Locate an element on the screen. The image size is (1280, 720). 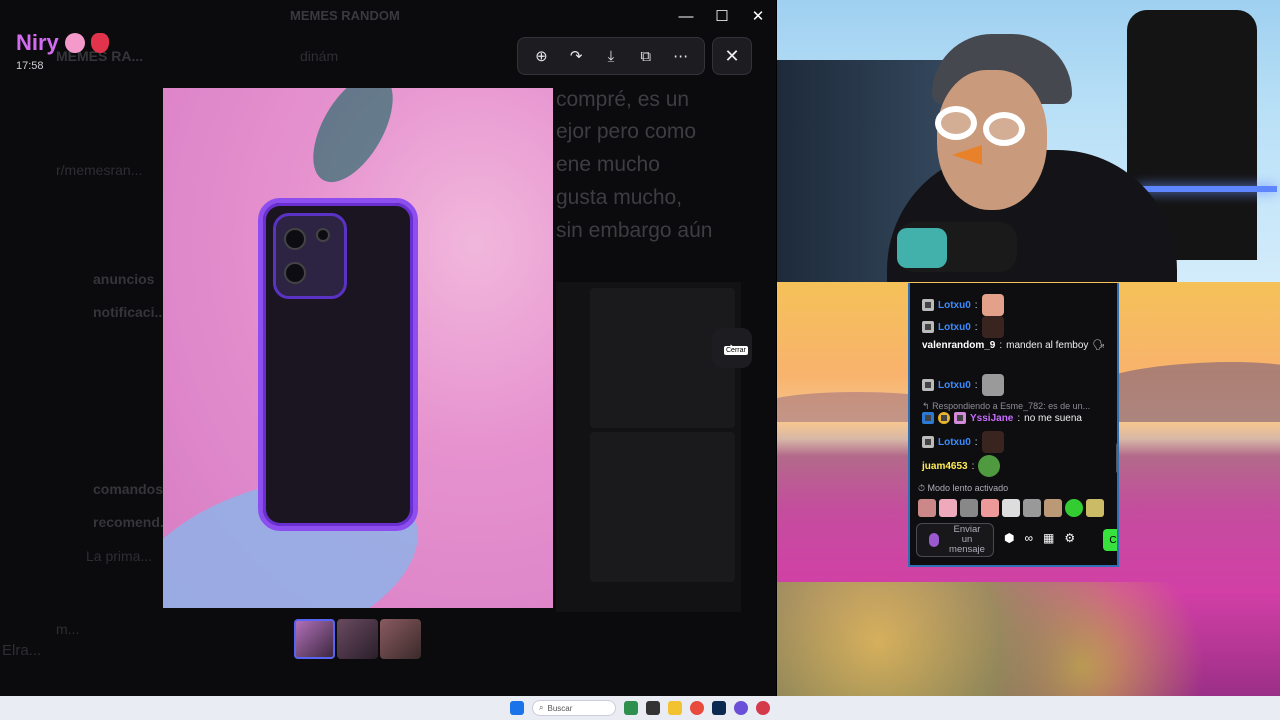
chat-input-placeholder: Enviar un mensaje is located at coordinates (967, 539).